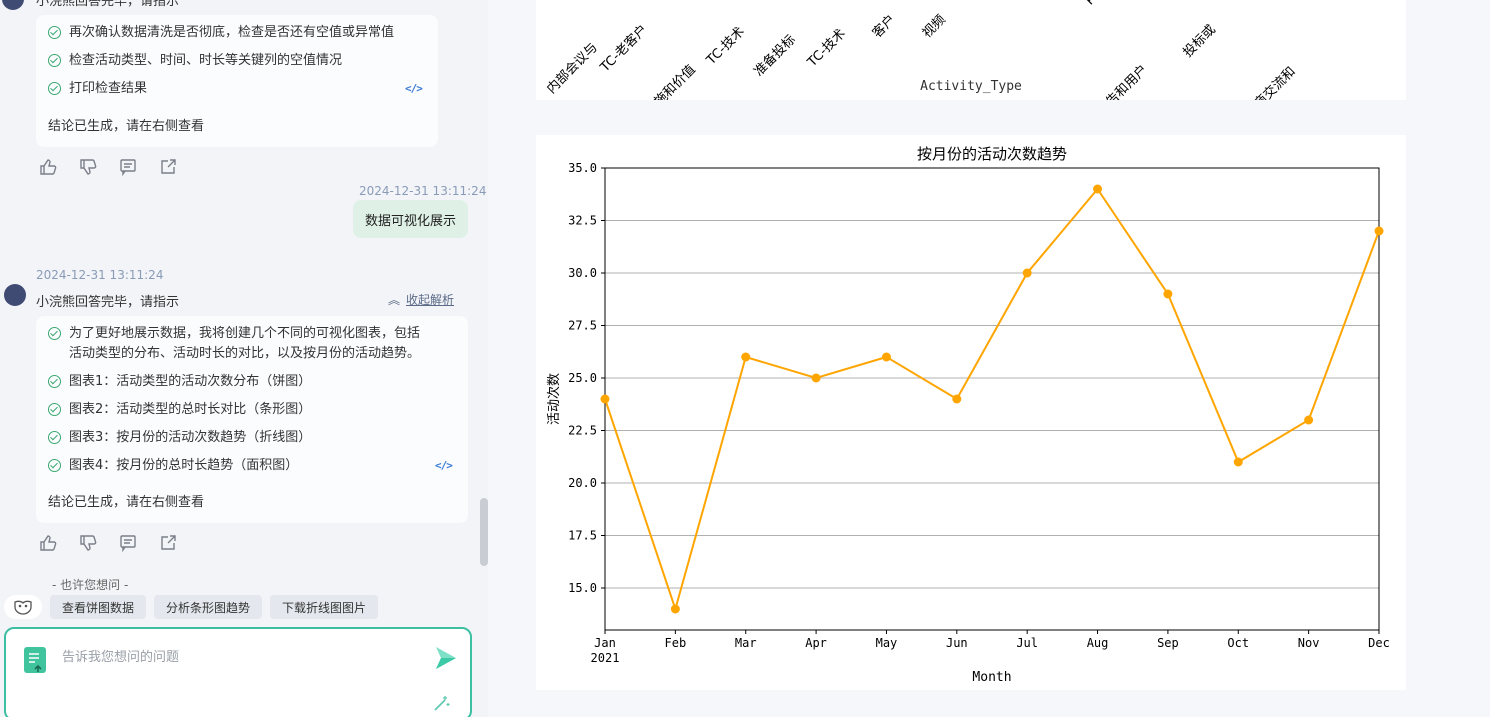  I want to click on step-item: 图表2：活动类型的总时长对比（条形图）, so click(179, 410).